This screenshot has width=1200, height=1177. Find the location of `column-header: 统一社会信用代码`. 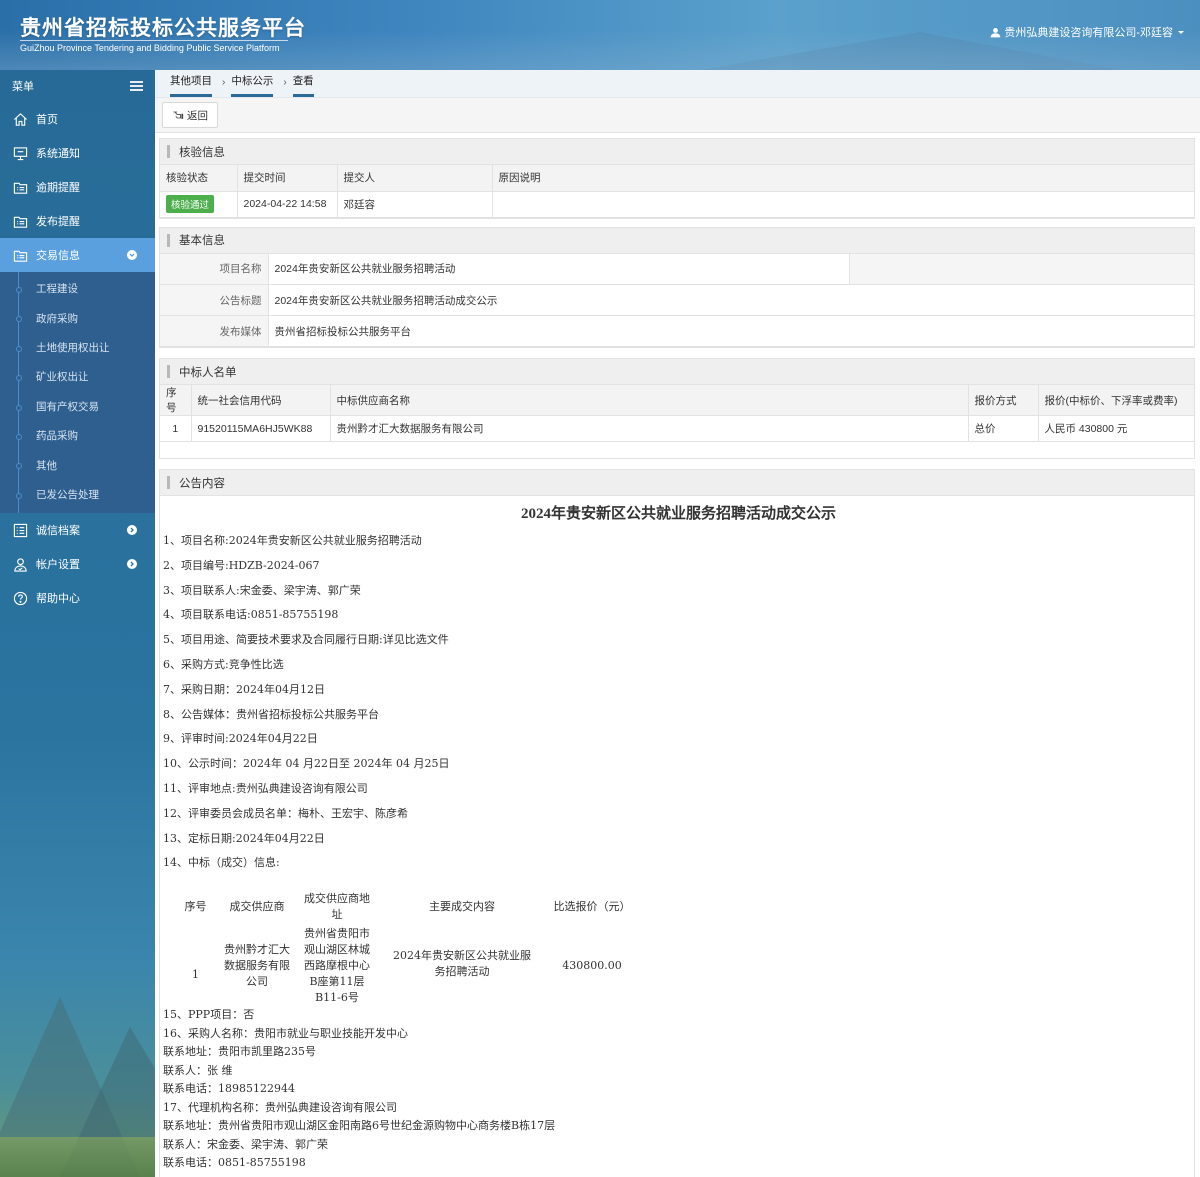

column-header: 统一社会信用代码 is located at coordinates (261, 400).